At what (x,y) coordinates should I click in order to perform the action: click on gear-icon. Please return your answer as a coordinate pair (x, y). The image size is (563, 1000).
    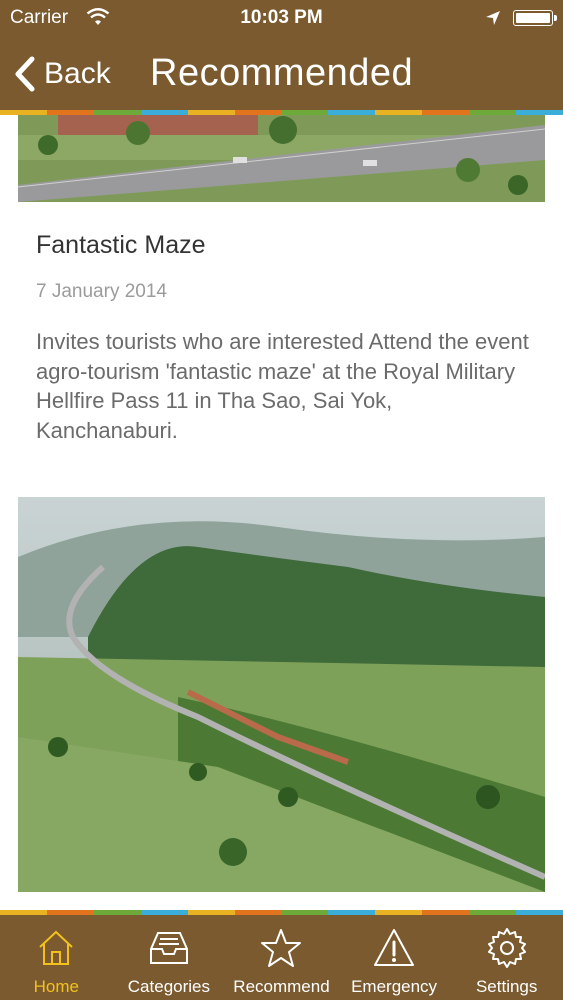
    Looking at the image, I should click on (506, 948).